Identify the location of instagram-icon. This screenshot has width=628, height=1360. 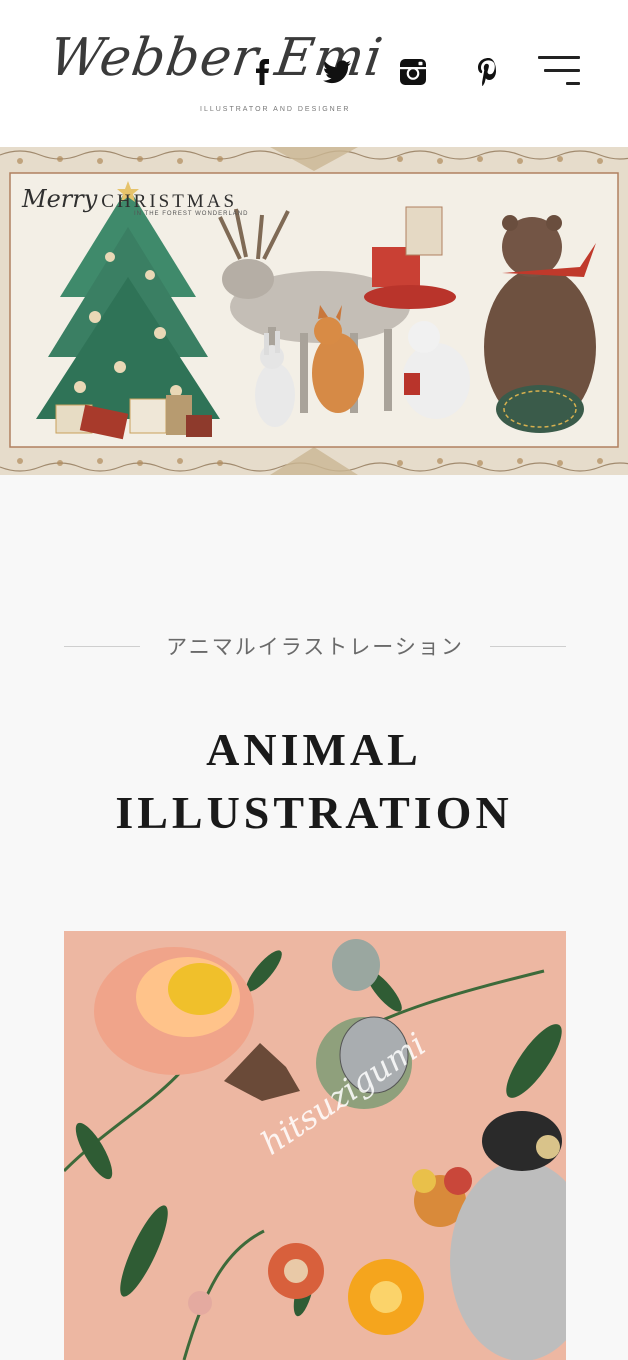
(413, 72).